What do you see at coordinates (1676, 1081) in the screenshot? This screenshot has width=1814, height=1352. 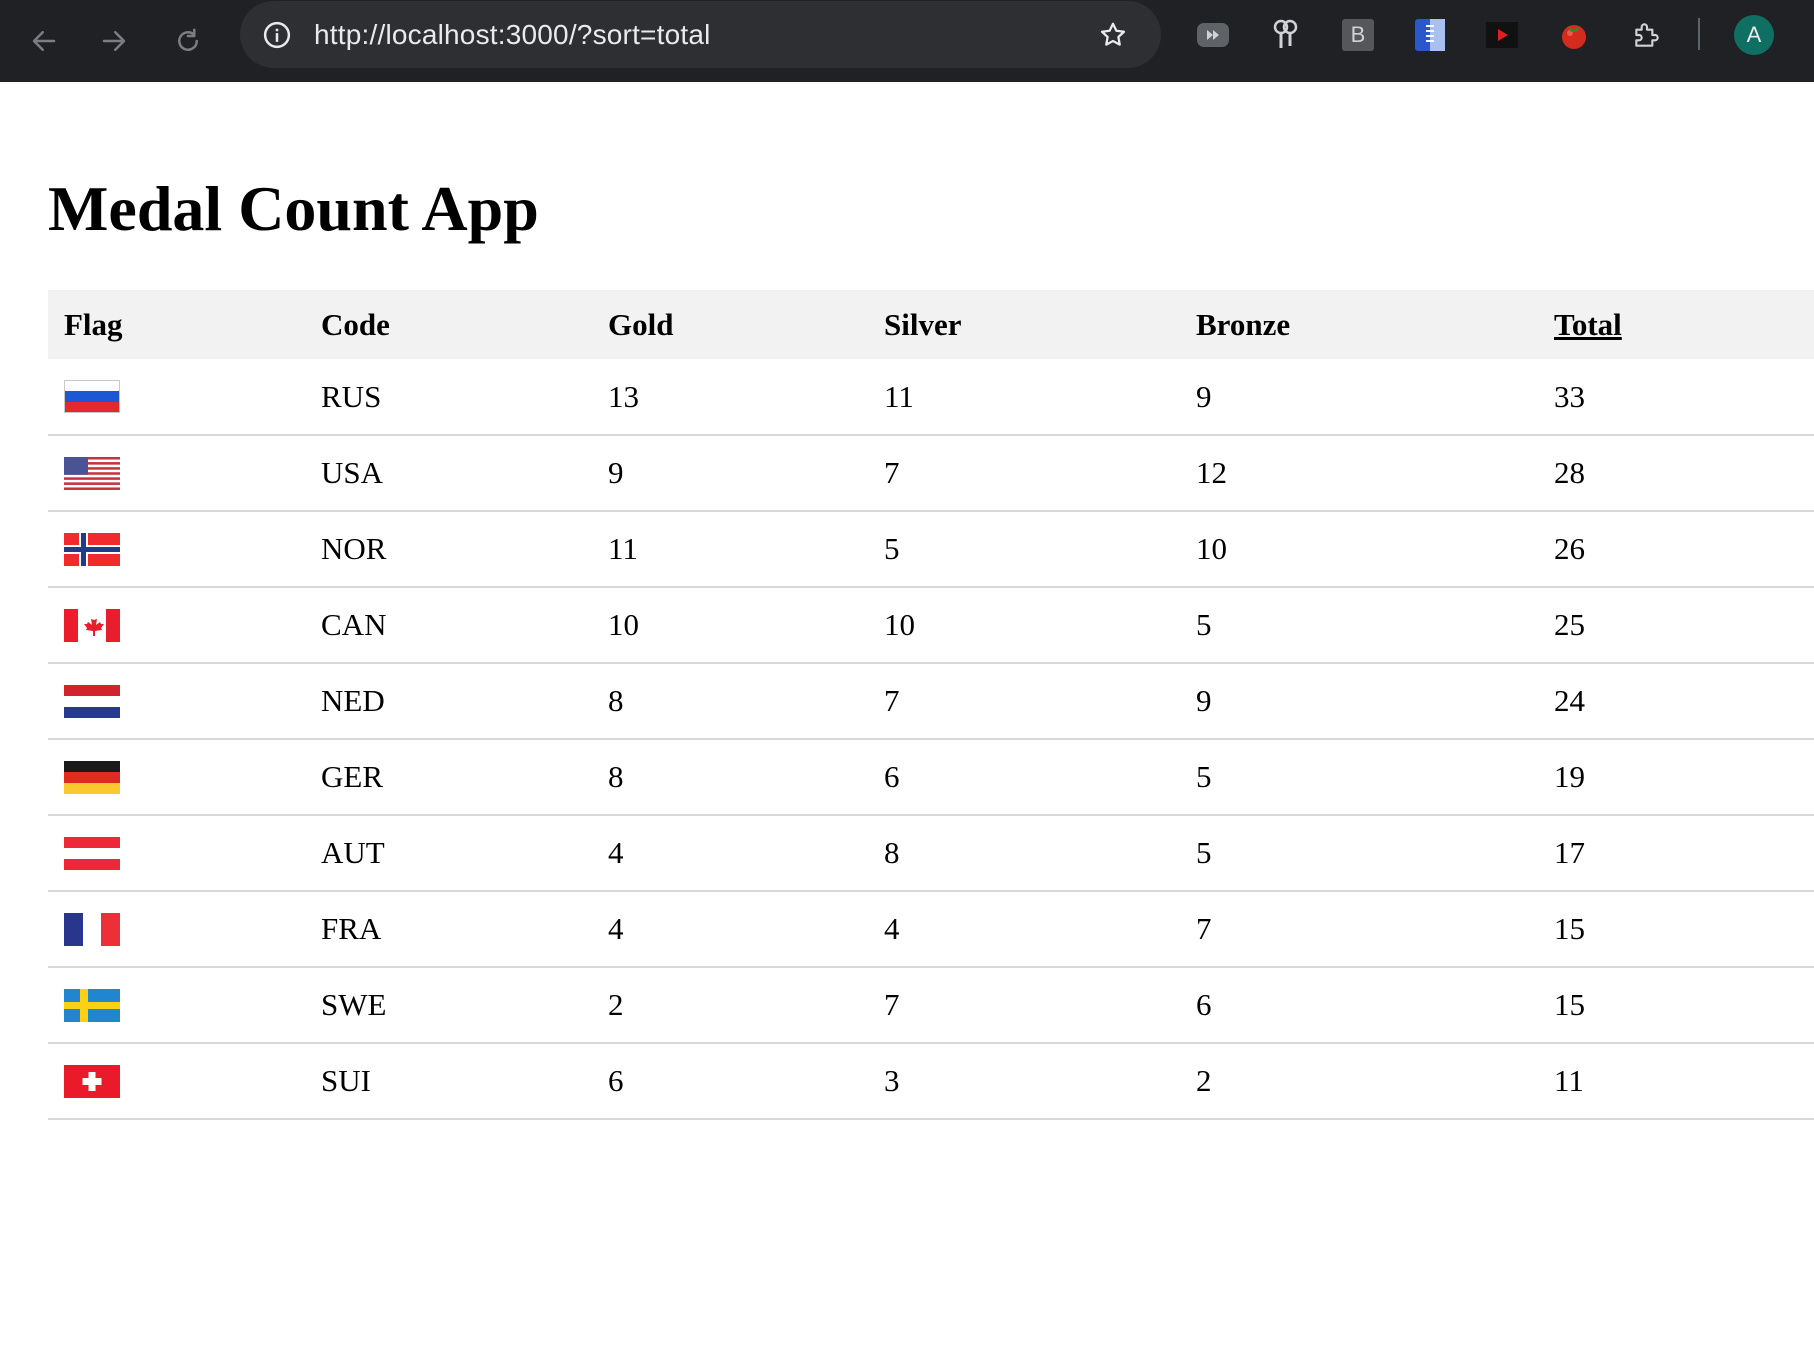 I see `total-count: 11` at bounding box center [1676, 1081].